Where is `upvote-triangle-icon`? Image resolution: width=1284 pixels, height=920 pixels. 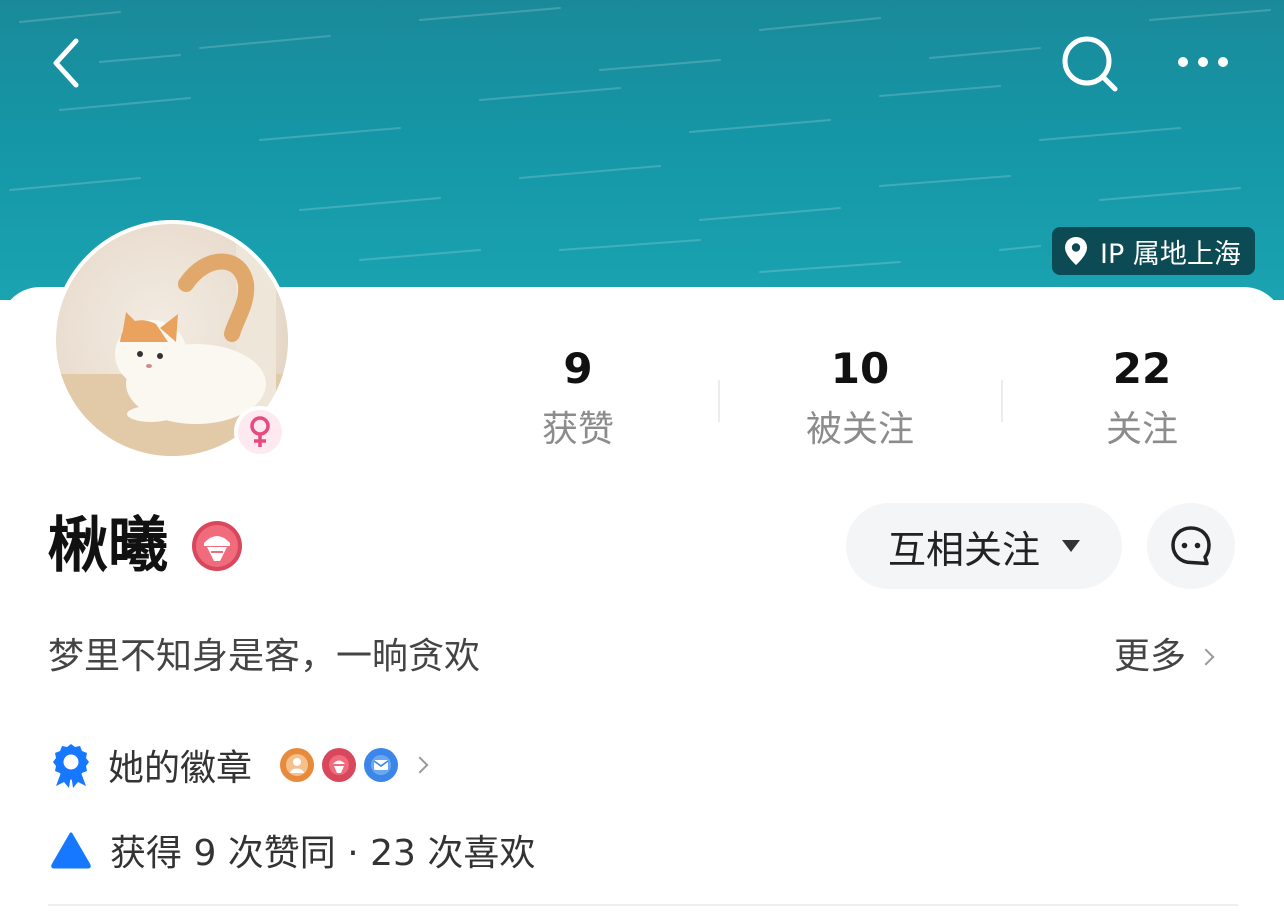 upvote-triangle-icon is located at coordinates (71, 850).